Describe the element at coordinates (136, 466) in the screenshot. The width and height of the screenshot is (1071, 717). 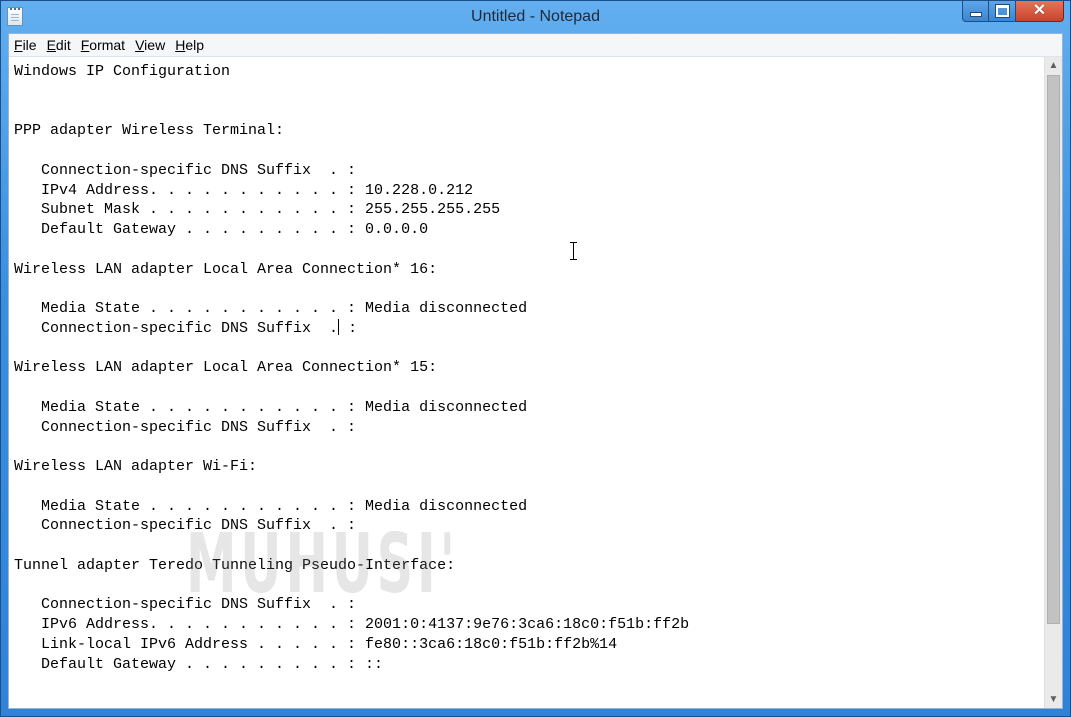
I see `doc-line: Wireless LAN adapter Wi-Fi:` at that location.